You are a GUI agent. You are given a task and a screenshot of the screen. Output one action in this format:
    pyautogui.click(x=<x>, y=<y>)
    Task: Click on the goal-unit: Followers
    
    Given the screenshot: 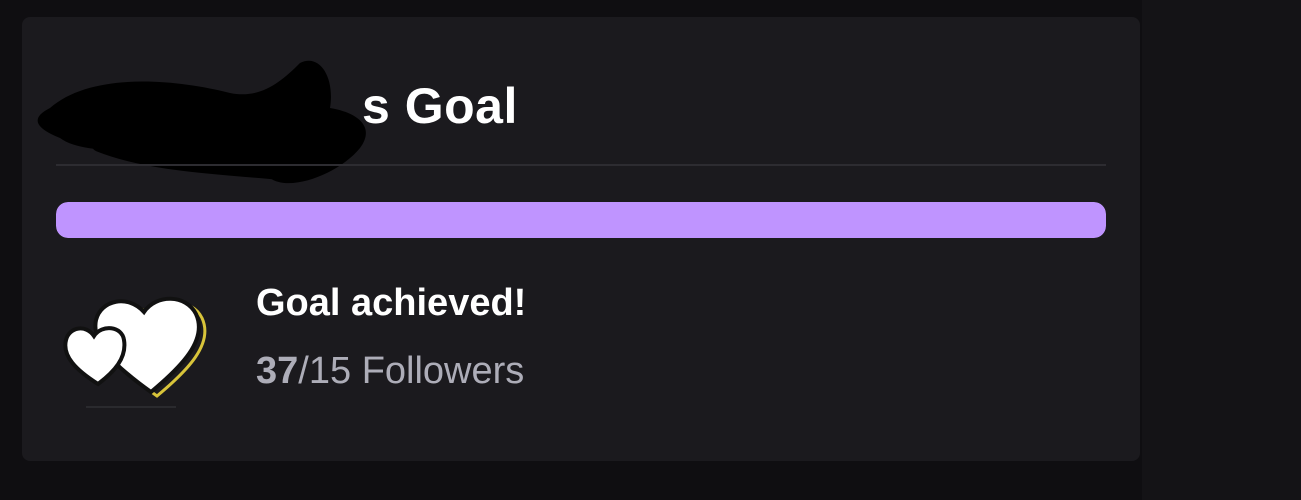 What is the action you would take?
    pyautogui.click(x=443, y=371)
    